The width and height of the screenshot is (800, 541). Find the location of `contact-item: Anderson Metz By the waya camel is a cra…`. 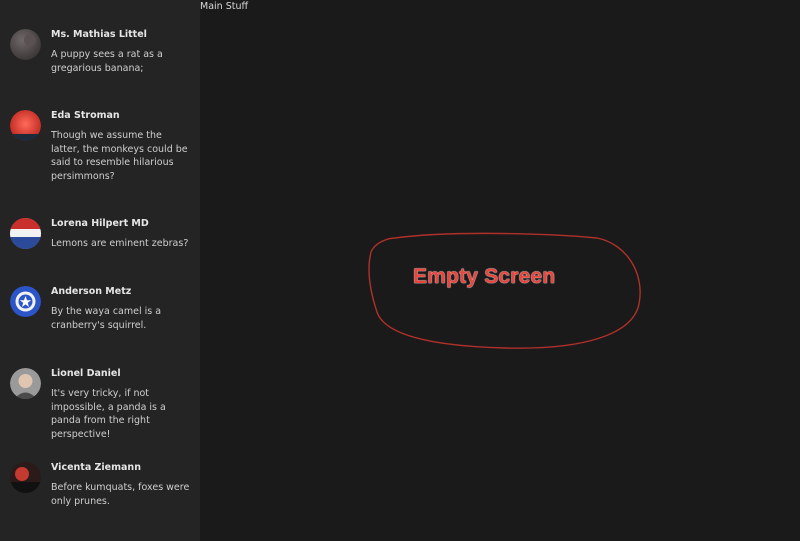

contact-item: Anderson Metz By the waya camel is a cra… is located at coordinates (100, 320).